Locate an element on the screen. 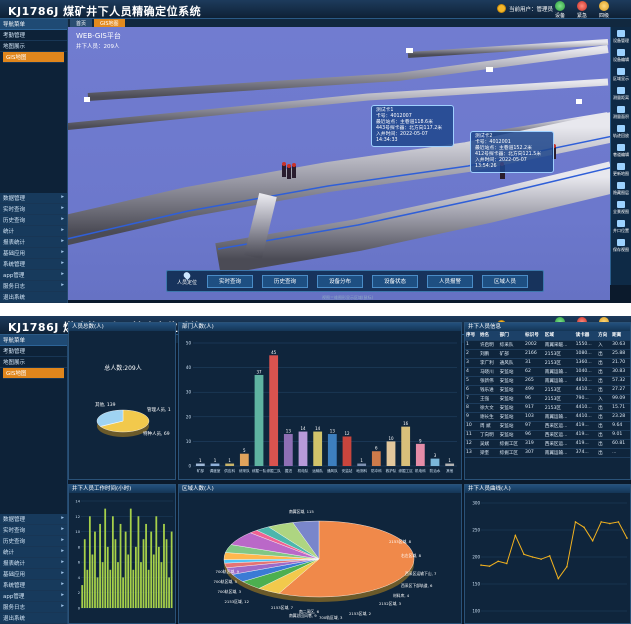  table-row: 2 刘鹏 矿部 2166 2153区 1080... 出 25.88 is located at coordinates (547, 354).